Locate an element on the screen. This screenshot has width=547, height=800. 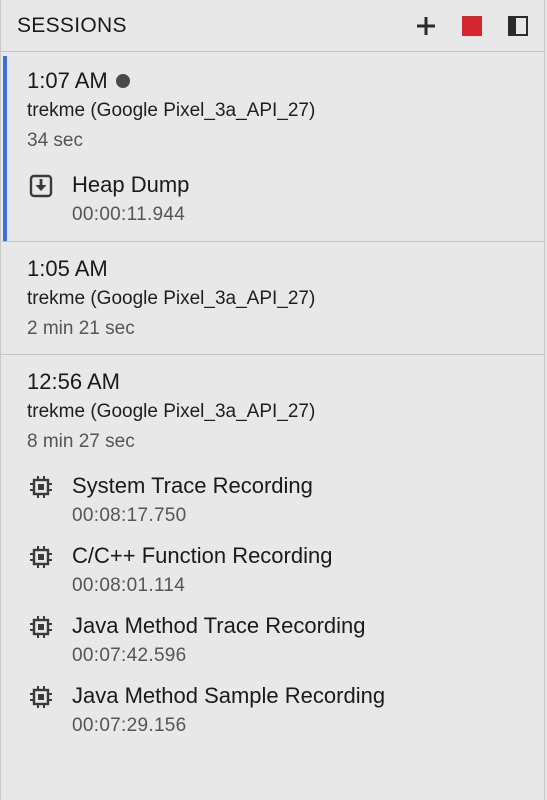
session-duration: 34 sec is located at coordinates (55, 140).